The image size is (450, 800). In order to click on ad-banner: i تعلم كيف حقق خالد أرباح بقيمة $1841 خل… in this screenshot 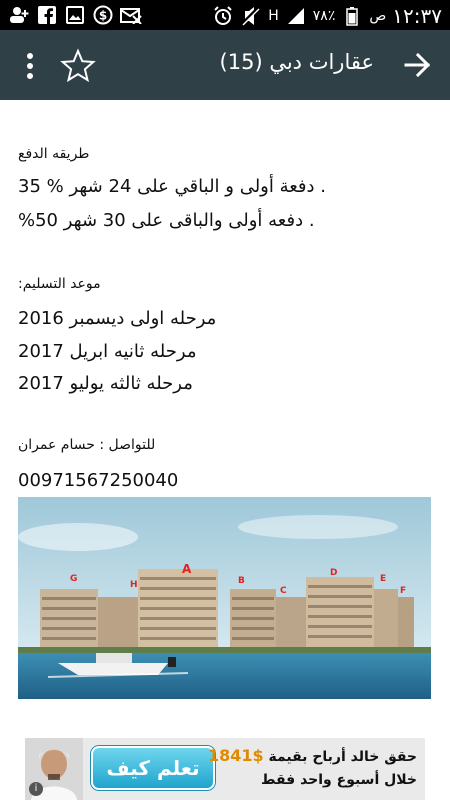, I will do `click(225, 769)`.